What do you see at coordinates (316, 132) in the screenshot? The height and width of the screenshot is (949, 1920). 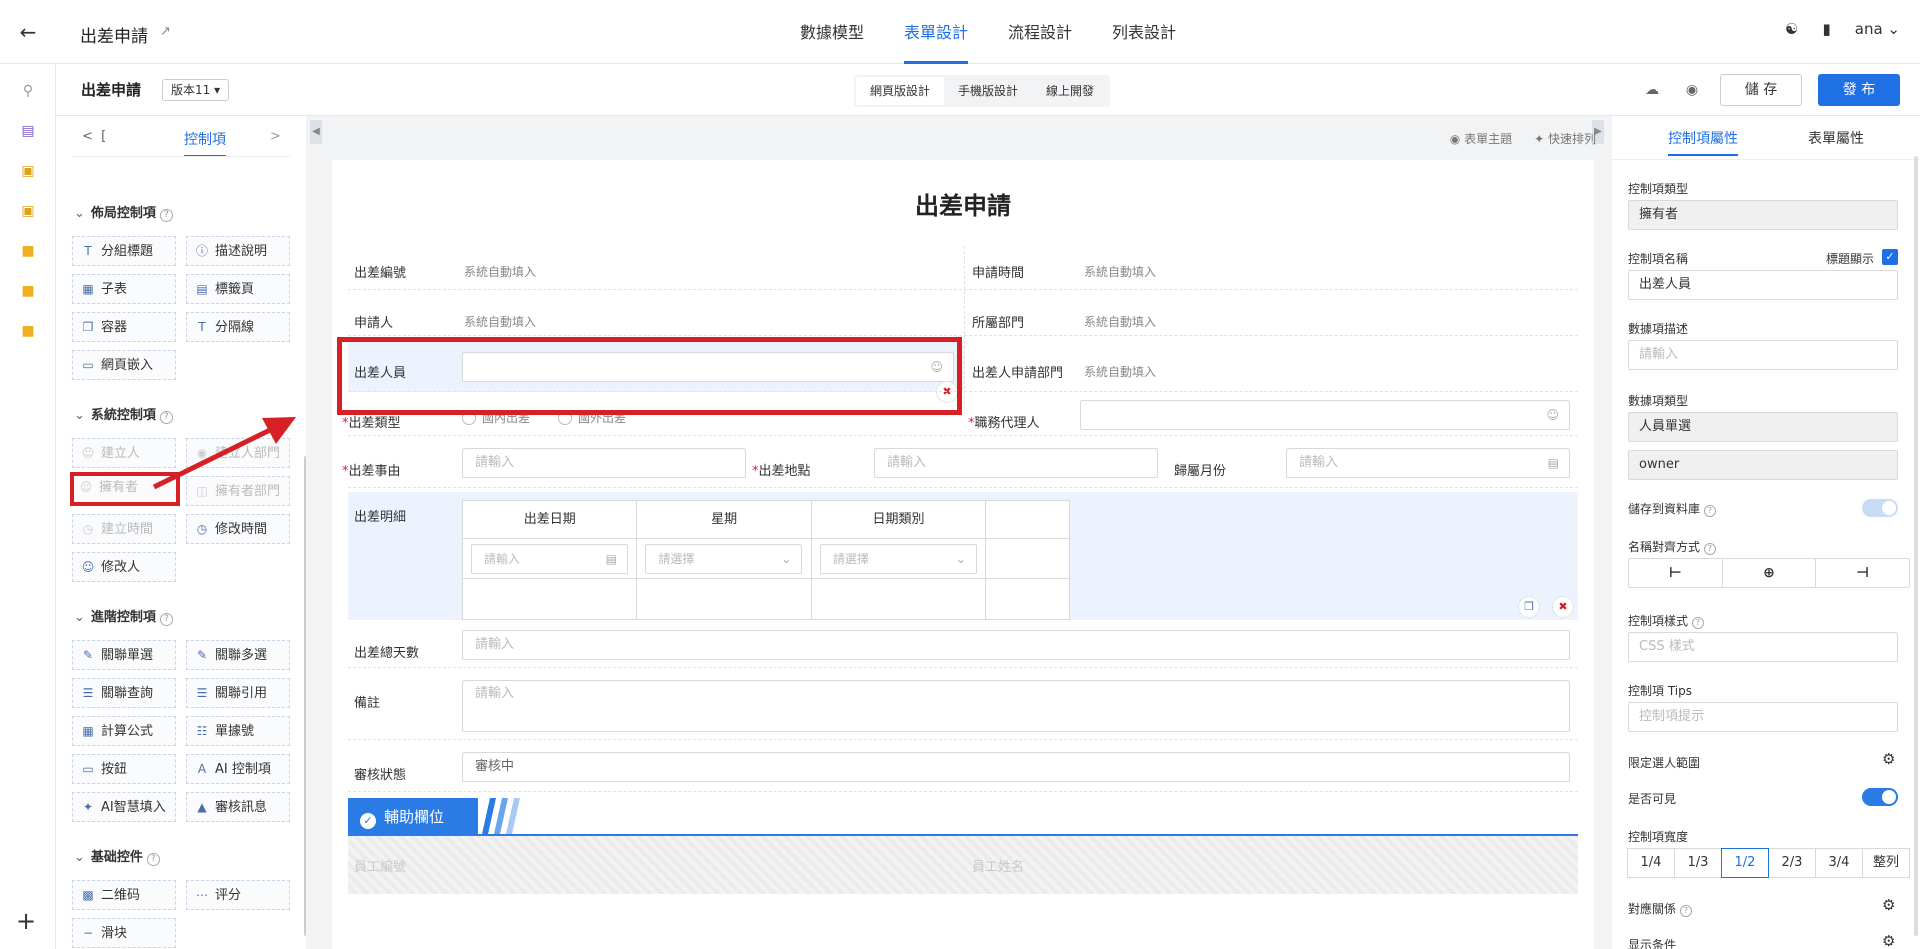 I see `collapse-left-icon: ◀` at bounding box center [316, 132].